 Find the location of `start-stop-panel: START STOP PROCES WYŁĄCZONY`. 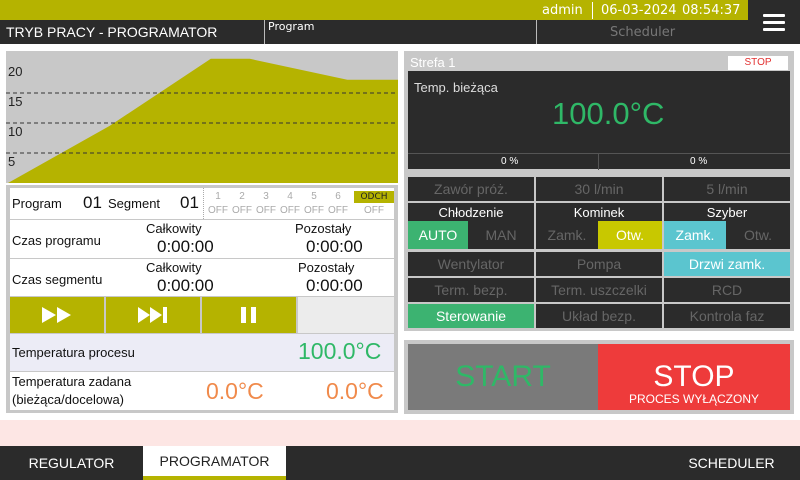

start-stop-panel: START STOP PROCES WYŁĄCZONY is located at coordinates (599, 377).